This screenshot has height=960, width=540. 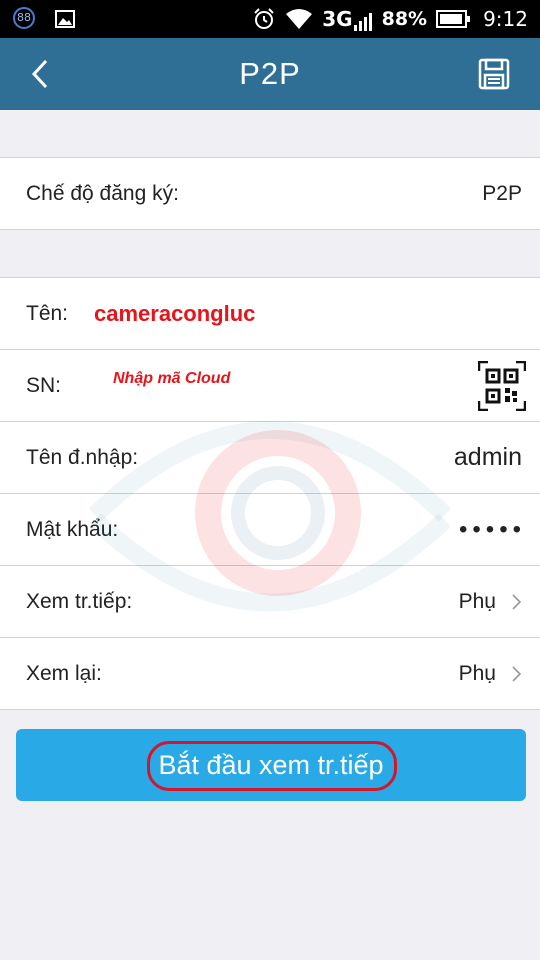 I want to click on page-title: P2P, so click(x=270, y=73).